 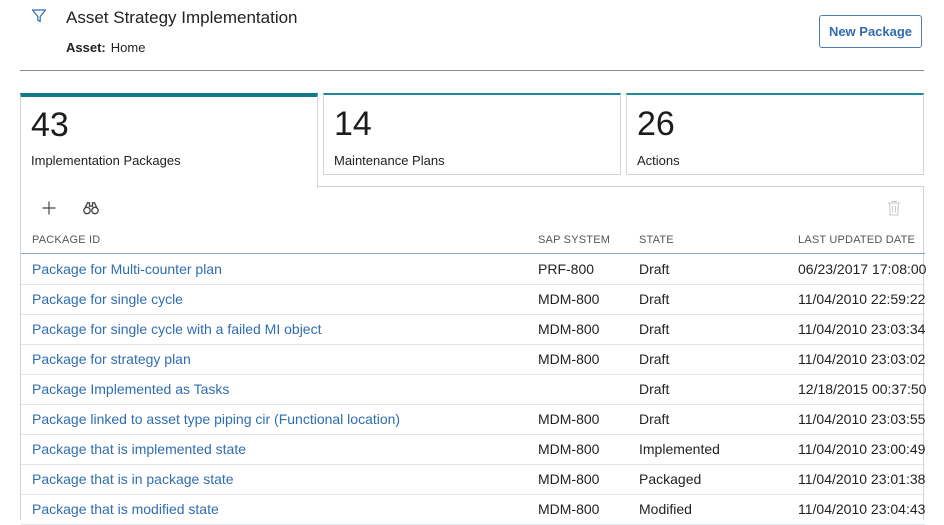 What do you see at coordinates (49, 208) in the screenshot?
I see `plus-icon` at bounding box center [49, 208].